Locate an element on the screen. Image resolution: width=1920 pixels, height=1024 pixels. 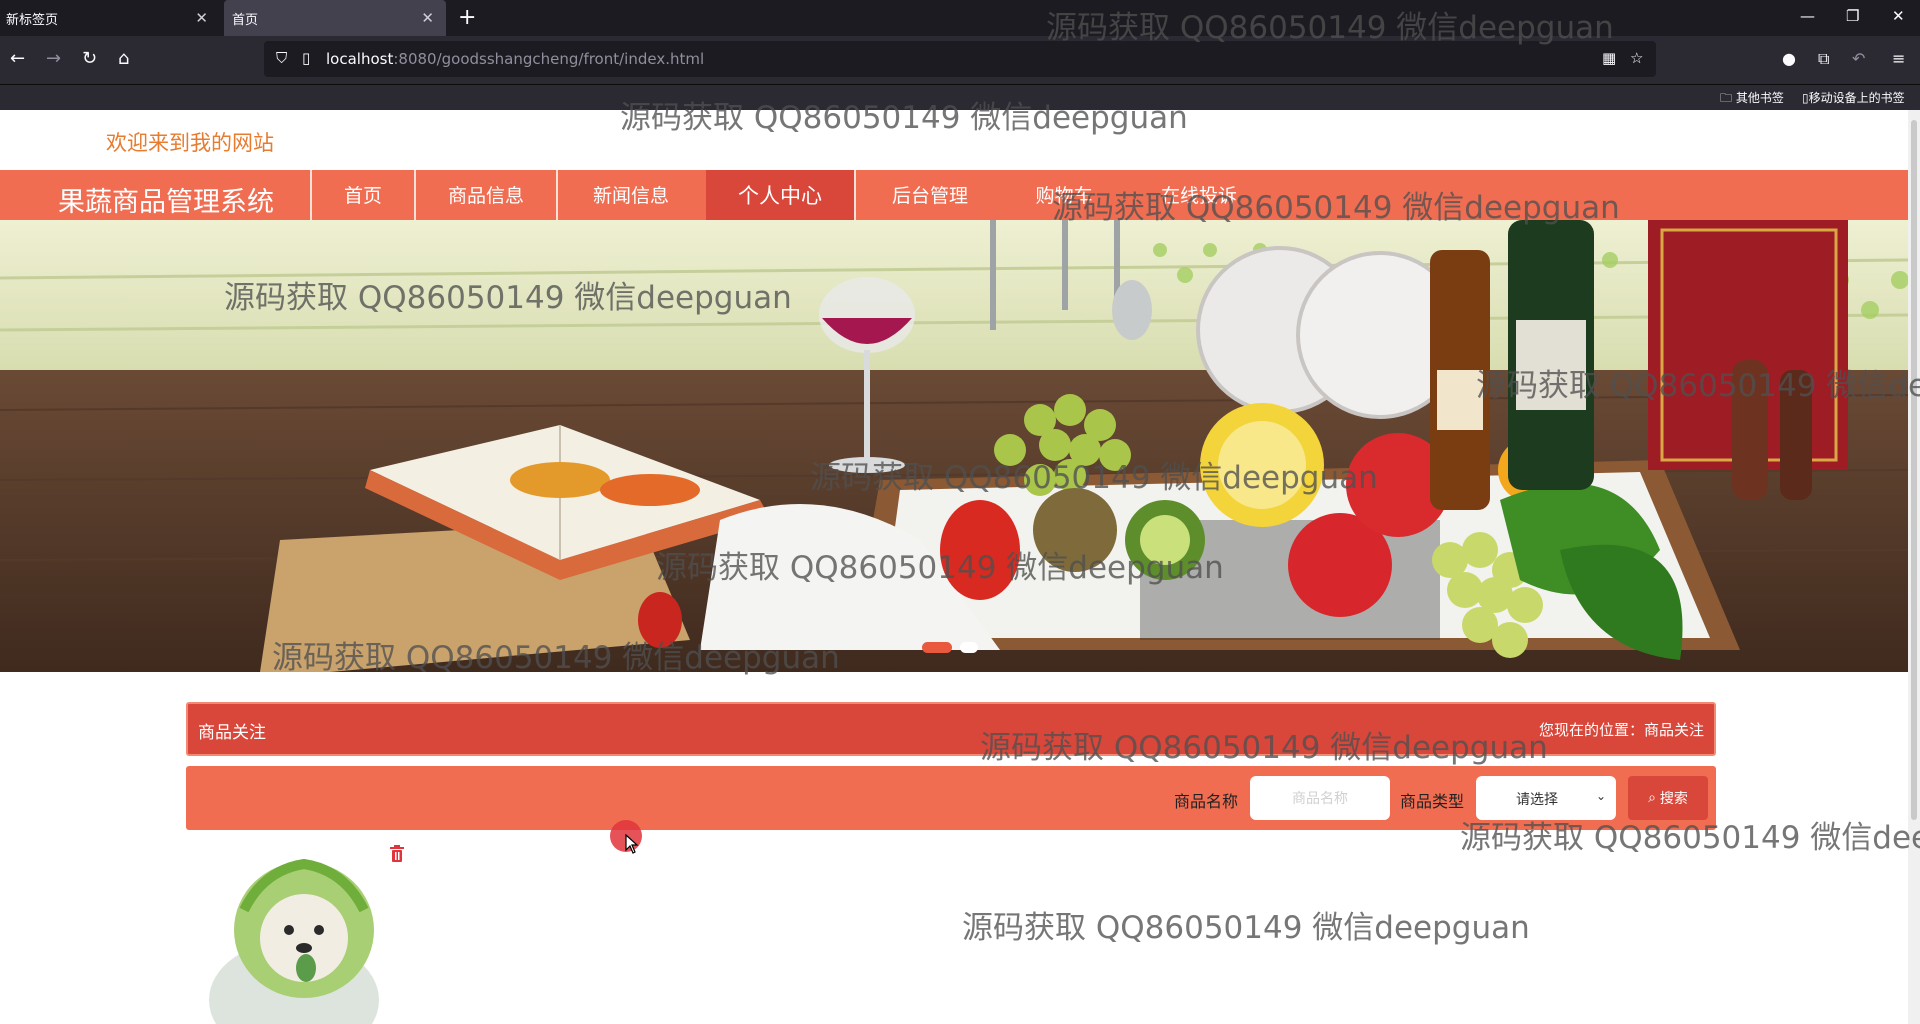
product-image is located at coordinates (294, 937).